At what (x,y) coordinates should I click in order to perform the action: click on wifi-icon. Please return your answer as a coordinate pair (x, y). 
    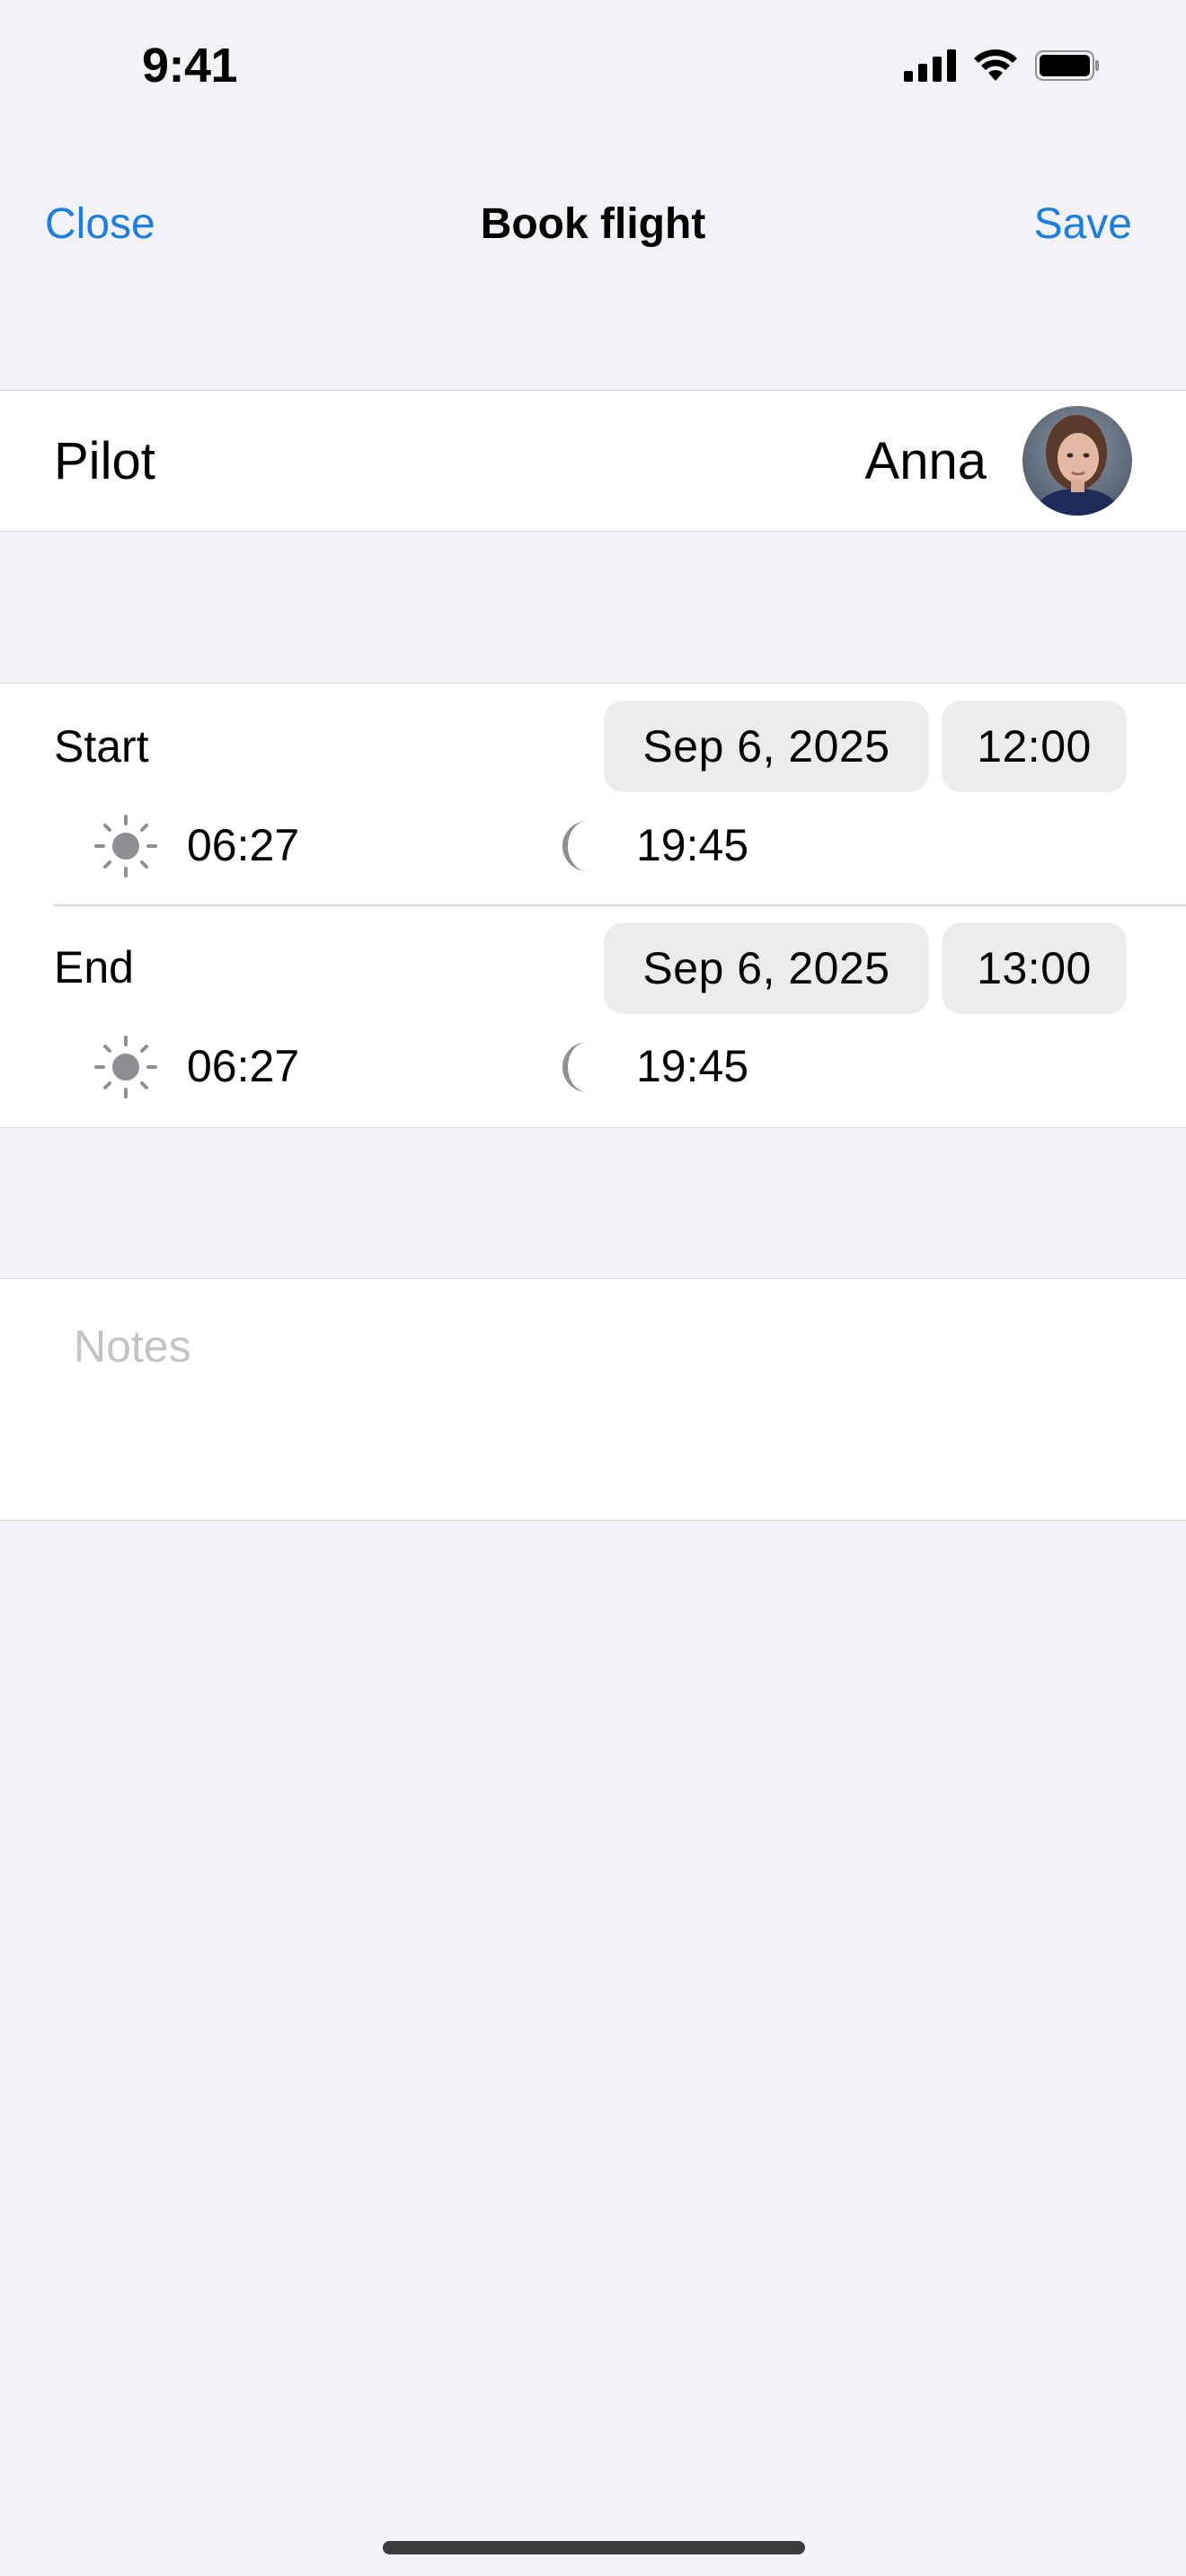
    Looking at the image, I should click on (995, 65).